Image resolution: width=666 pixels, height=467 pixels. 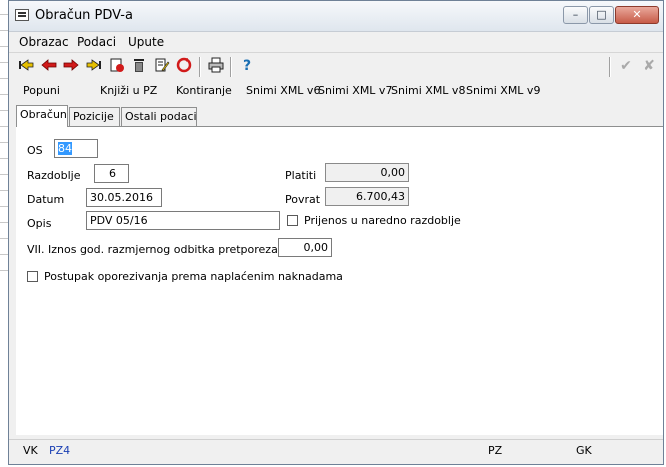 What do you see at coordinates (305, 247) in the screenshot?
I see `iznos-field: 0,00` at bounding box center [305, 247].